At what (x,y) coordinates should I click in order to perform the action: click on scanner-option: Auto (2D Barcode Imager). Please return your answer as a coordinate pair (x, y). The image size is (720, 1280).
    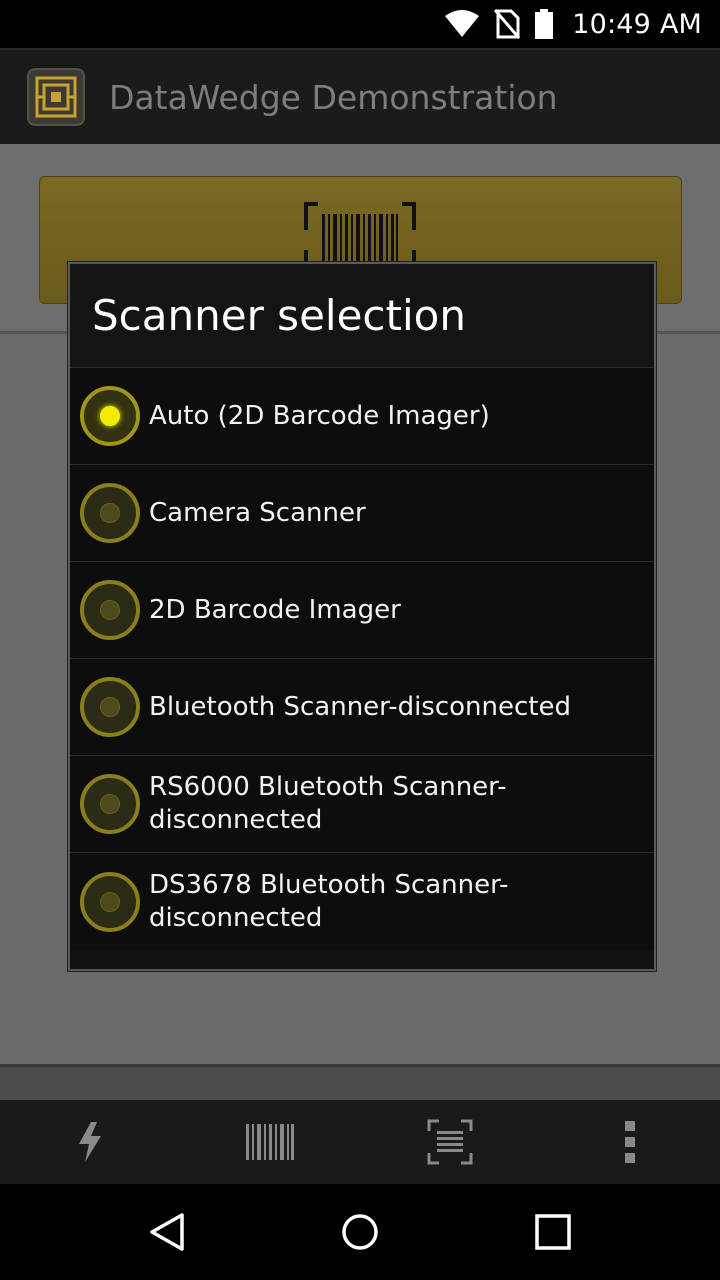
    Looking at the image, I should click on (362, 416).